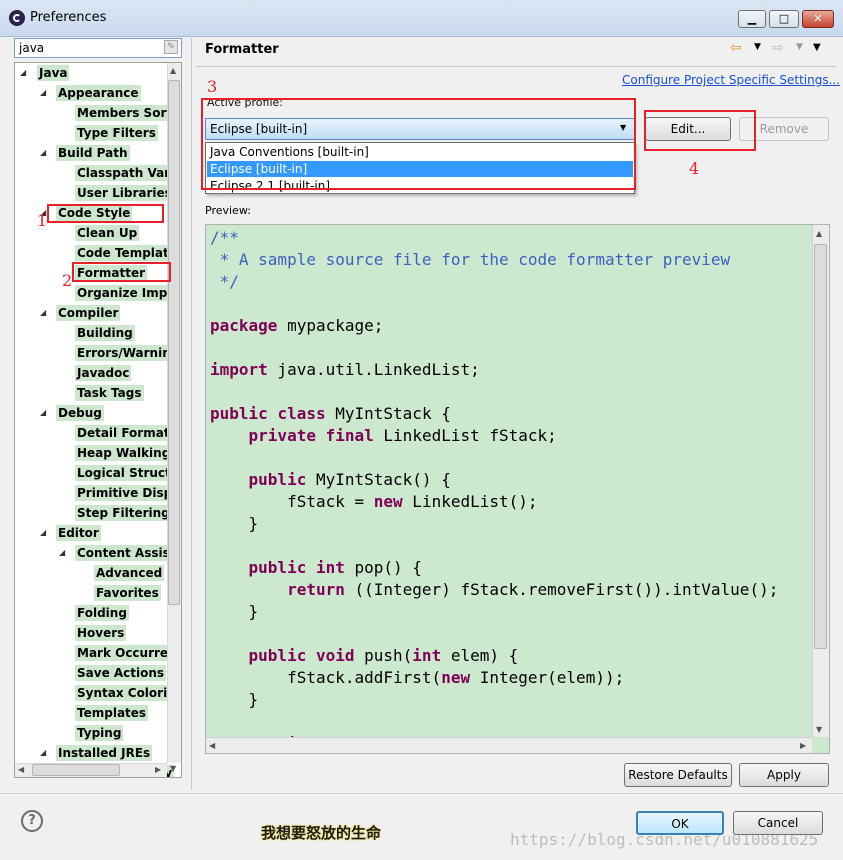 Image resolution: width=843 pixels, height=860 pixels. What do you see at coordinates (80, 413) in the screenshot?
I see `tree-item-debug: Debug` at bounding box center [80, 413].